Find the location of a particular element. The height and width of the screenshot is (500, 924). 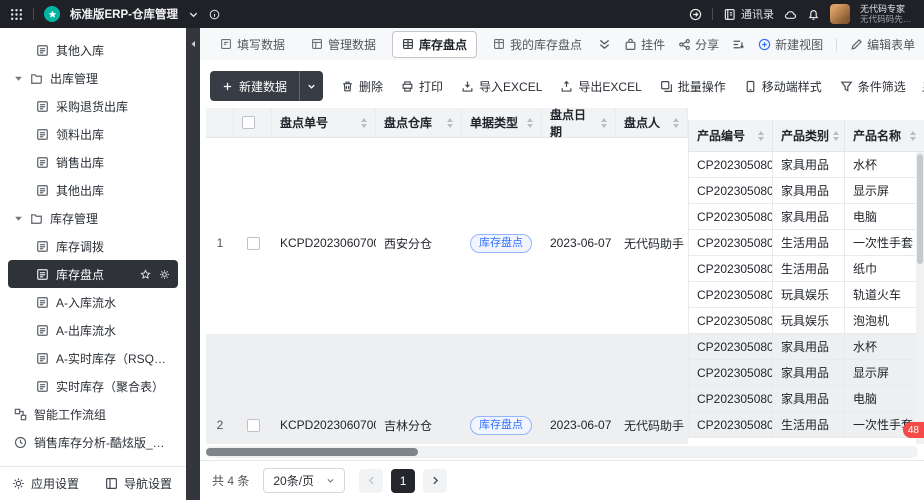

sidebar-item-inventory-transfer: 库存调拨 is located at coordinates (93, 246).